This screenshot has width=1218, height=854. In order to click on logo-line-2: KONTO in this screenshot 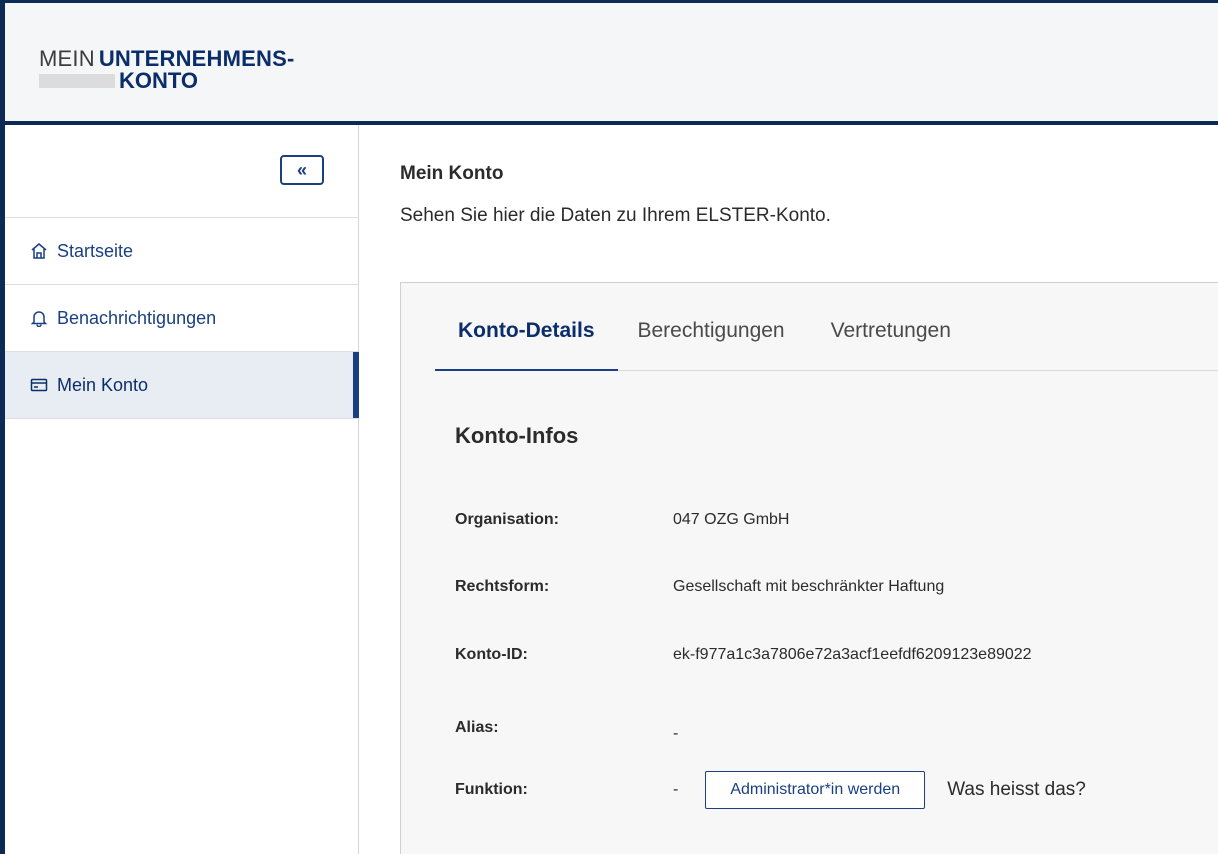, I will do `click(167, 81)`.